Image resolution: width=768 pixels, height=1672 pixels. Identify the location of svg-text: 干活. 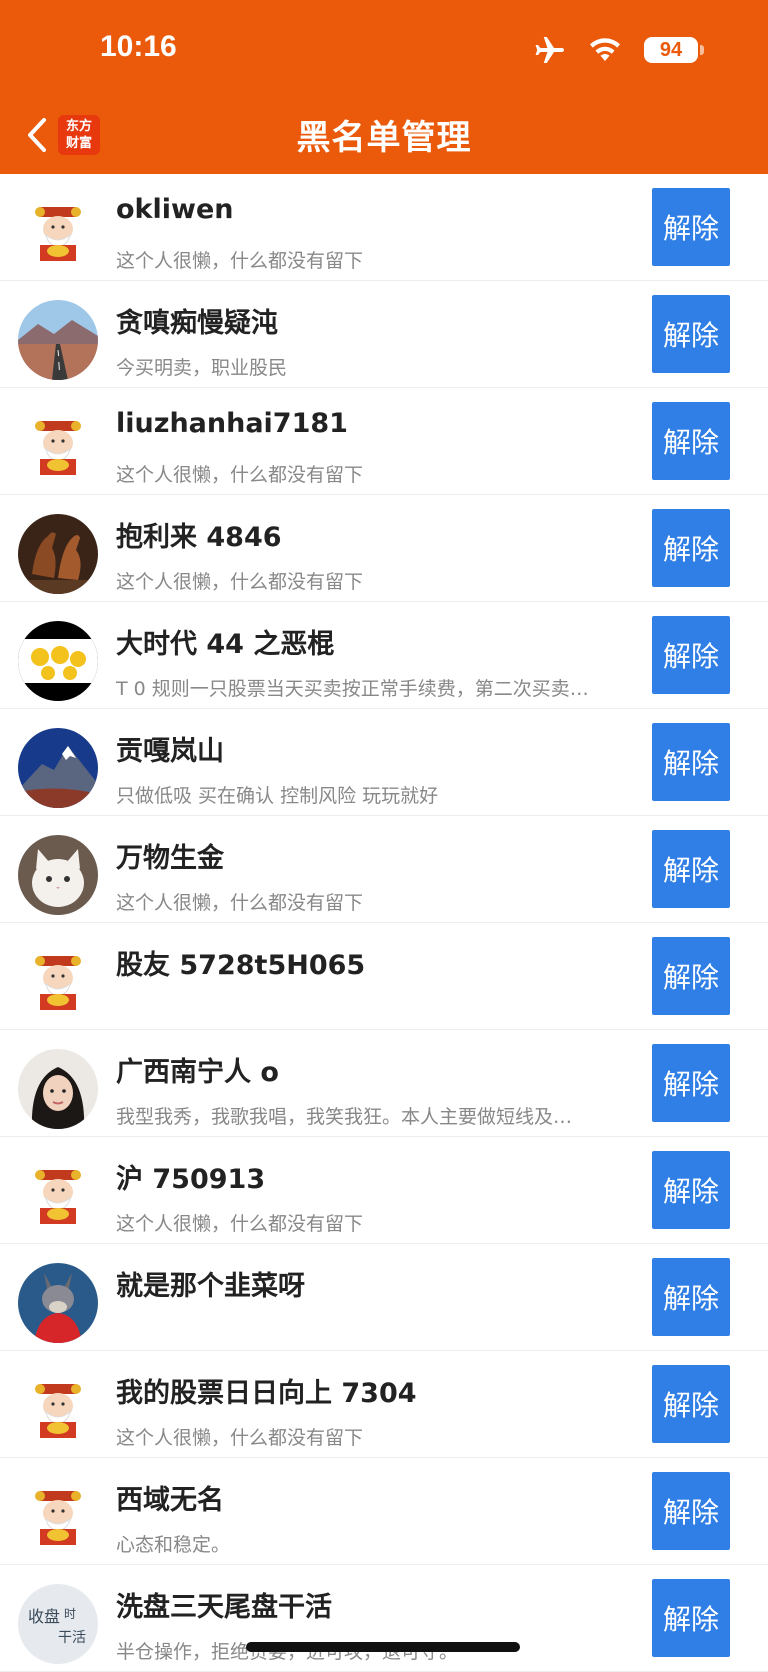
(72, 1638).